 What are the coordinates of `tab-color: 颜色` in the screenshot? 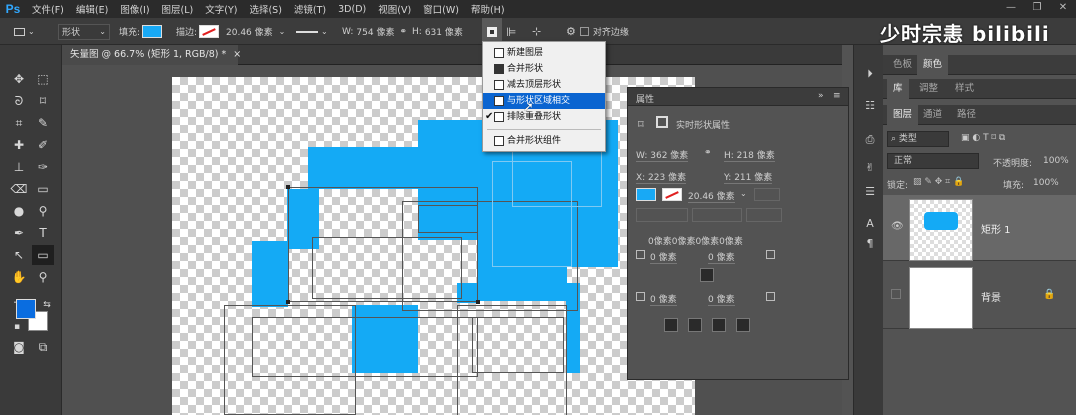 It's located at (933, 65).